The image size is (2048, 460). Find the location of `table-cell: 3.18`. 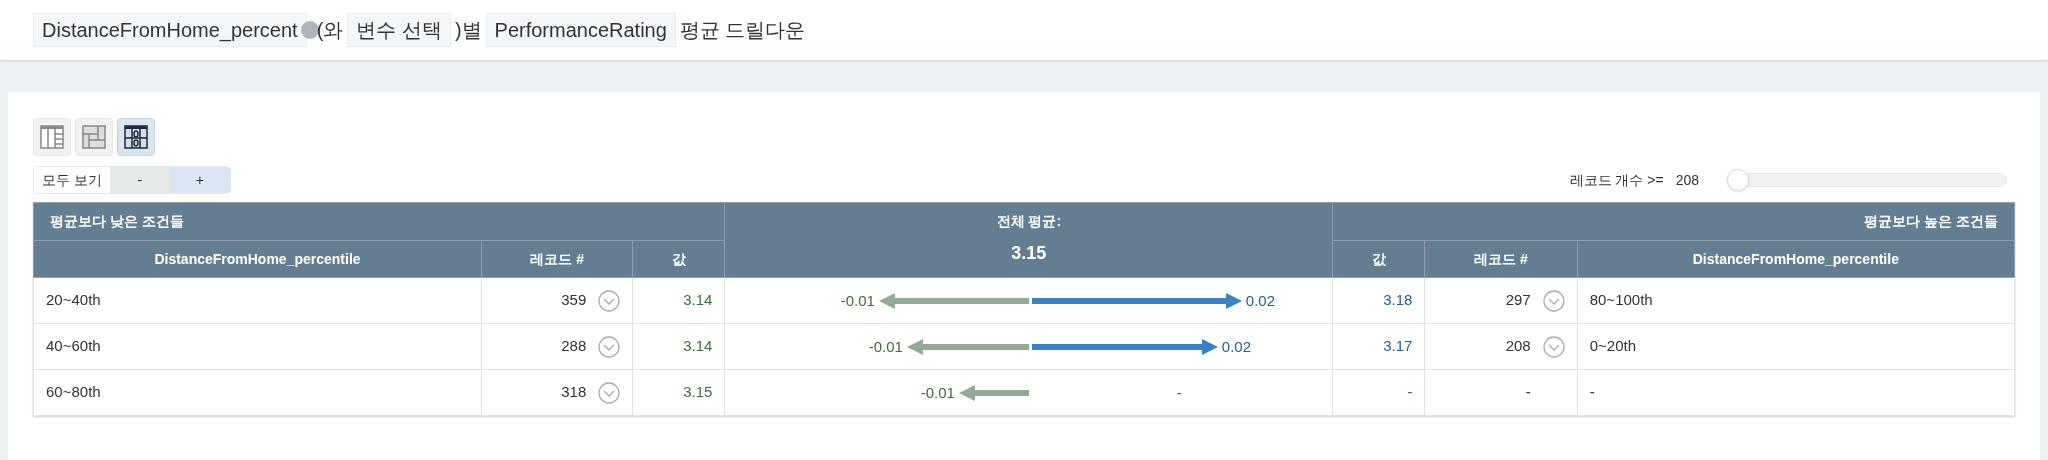

table-cell: 3.18 is located at coordinates (1378, 300).